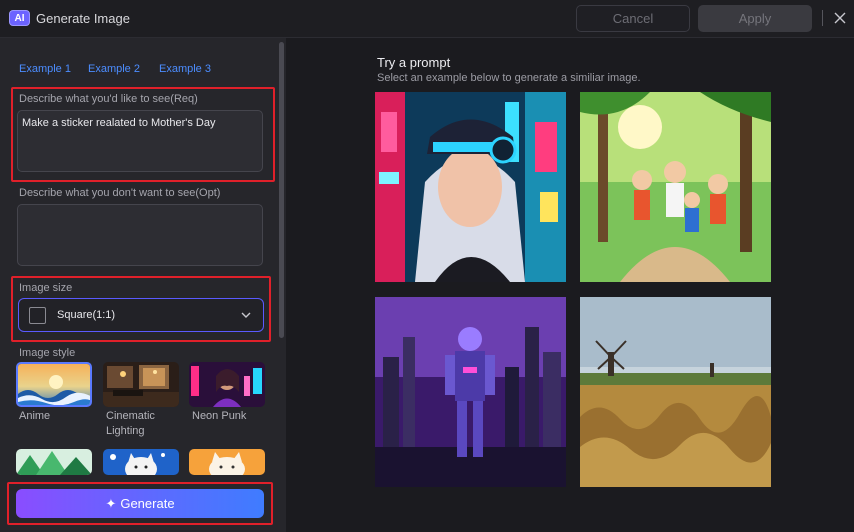 Image resolution: width=854 pixels, height=532 pixels. I want to click on anime-wave-image, so click(54, 384).